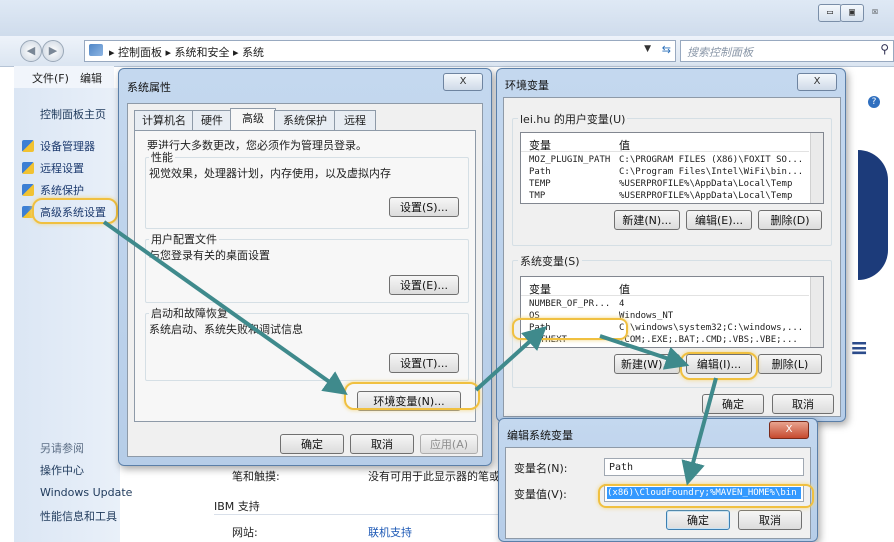  Describe the element at coordinates (699, 431) in the screenshot. I see `arrow-edit-button-to-value-field` at that location.